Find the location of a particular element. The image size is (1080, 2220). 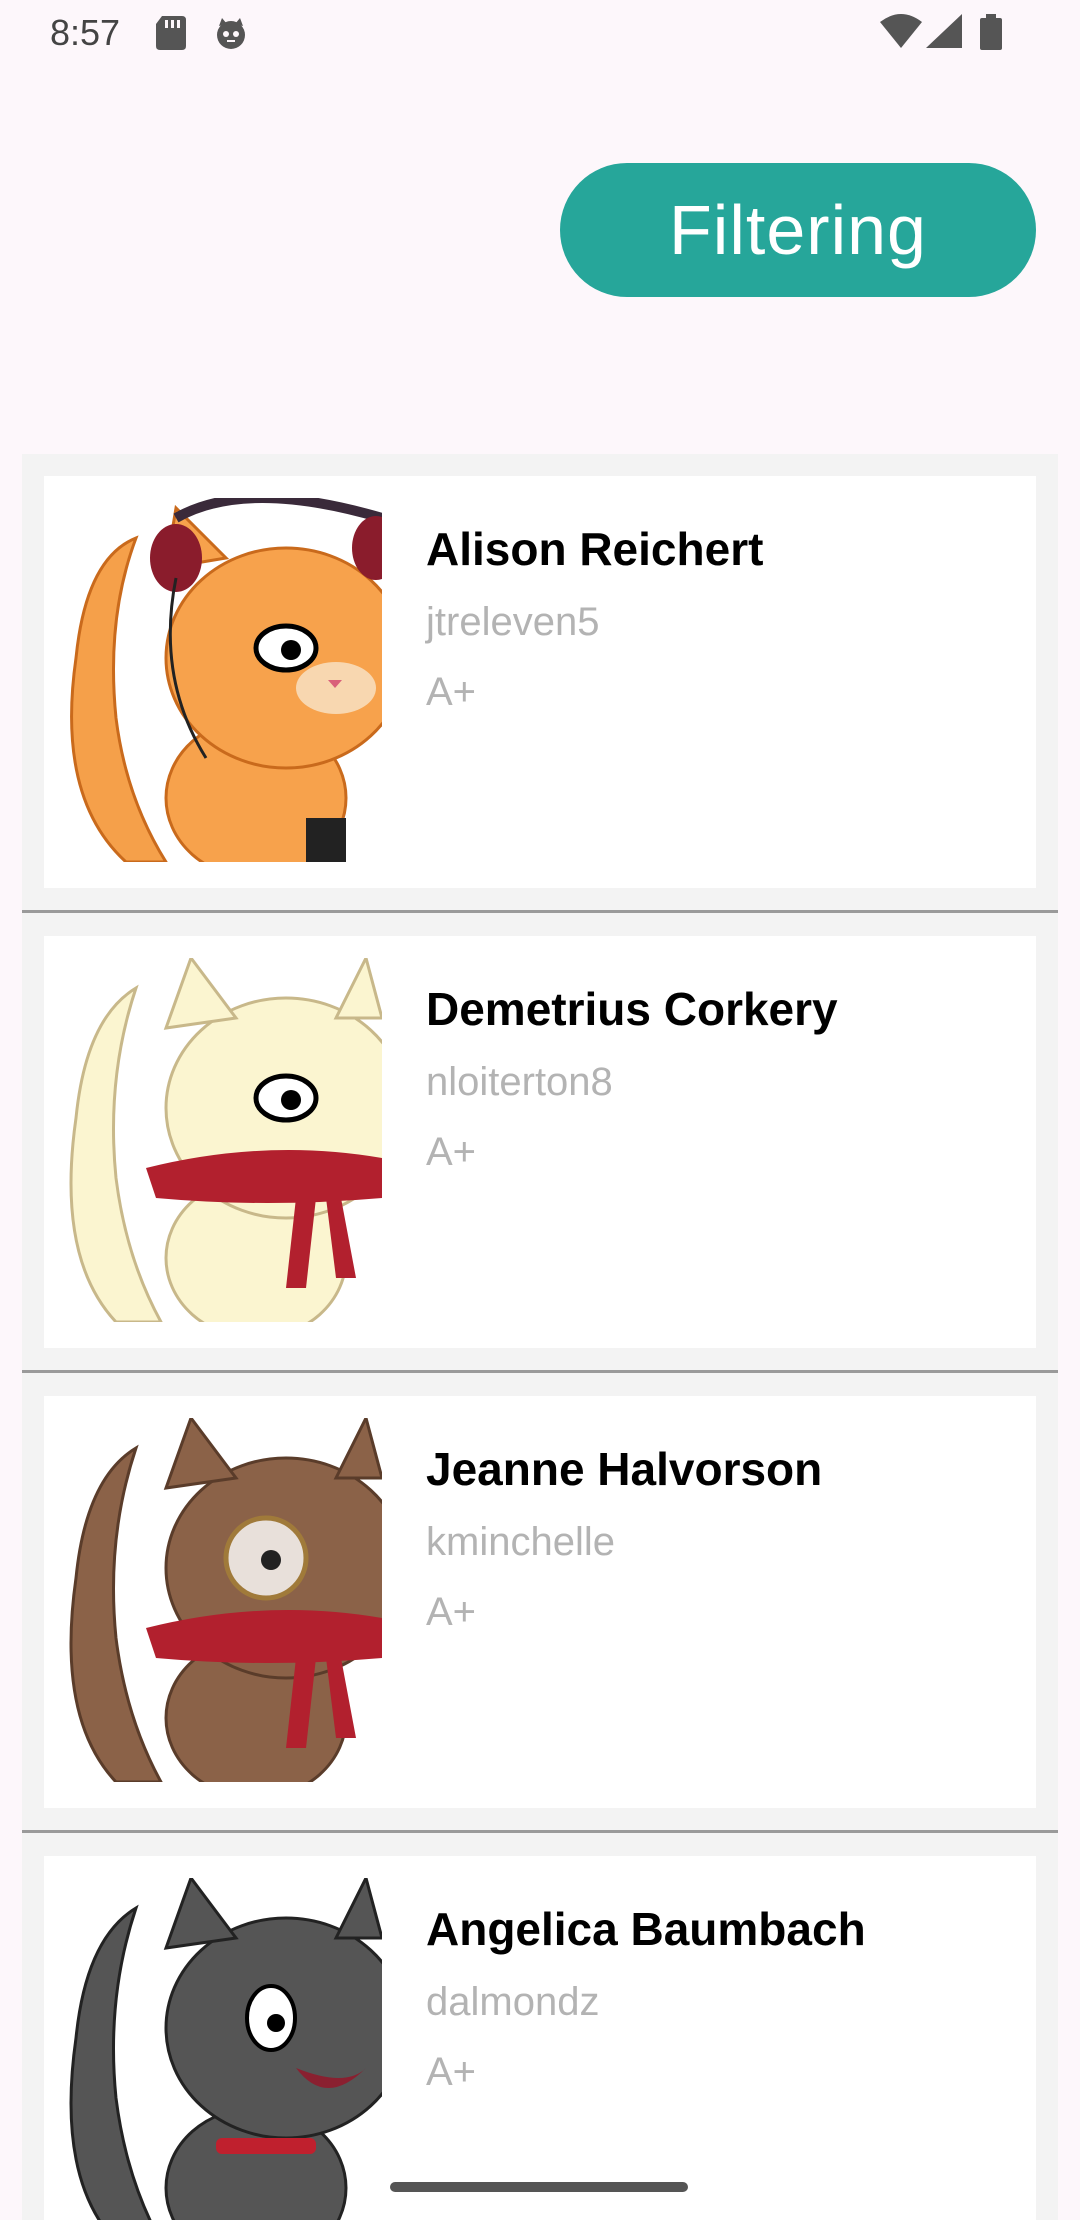

cell-signal-icon is located at coordinates (944, 33).